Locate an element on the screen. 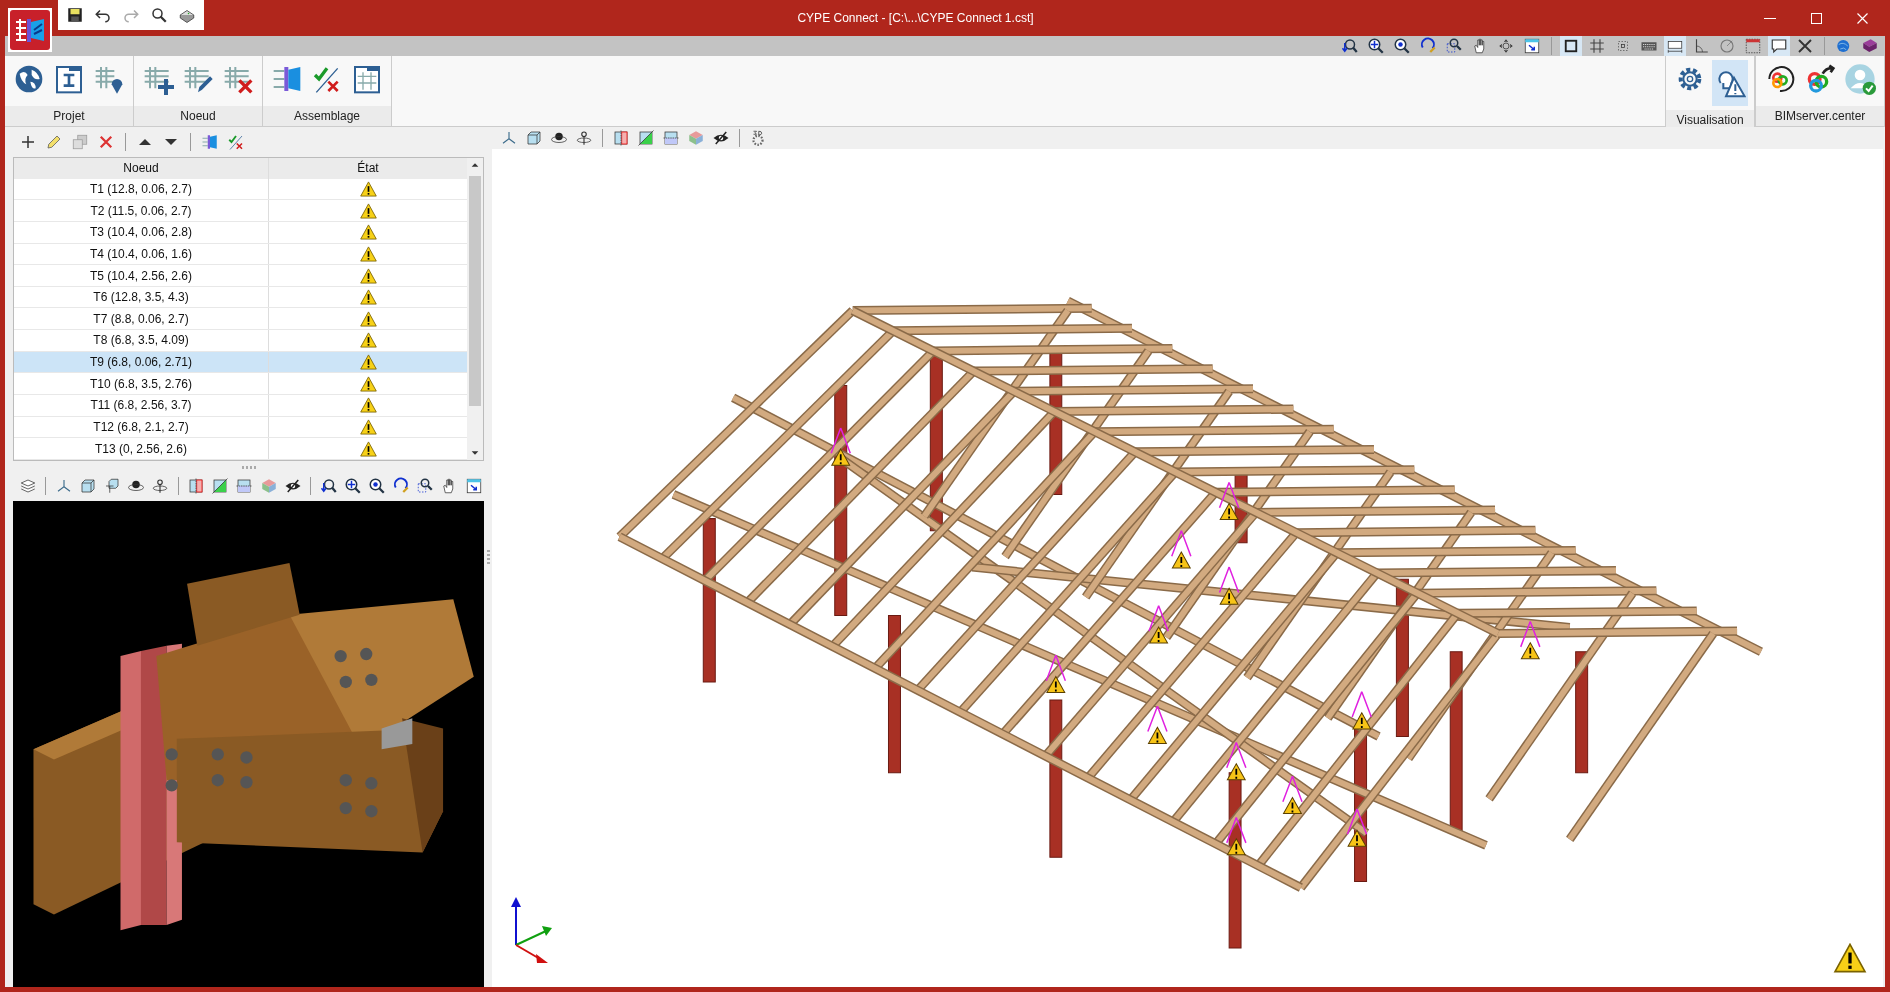  node-cell: T6 (12.8, 3.5, 4.3) is located at coordinates (141, 297).